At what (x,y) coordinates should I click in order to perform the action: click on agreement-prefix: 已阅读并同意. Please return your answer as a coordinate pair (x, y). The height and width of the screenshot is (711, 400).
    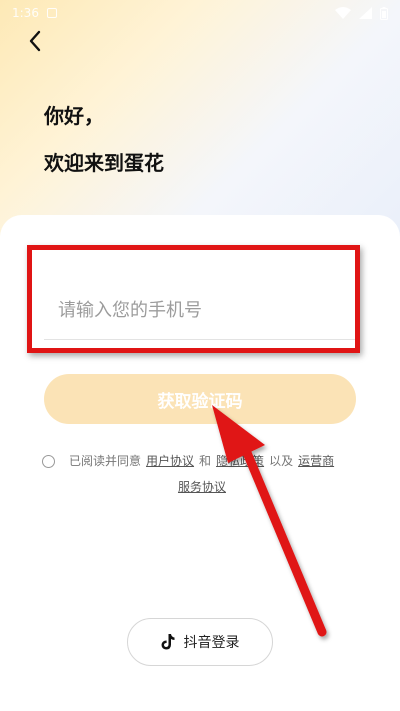
    Looking at the image, I should click on (105, 461).